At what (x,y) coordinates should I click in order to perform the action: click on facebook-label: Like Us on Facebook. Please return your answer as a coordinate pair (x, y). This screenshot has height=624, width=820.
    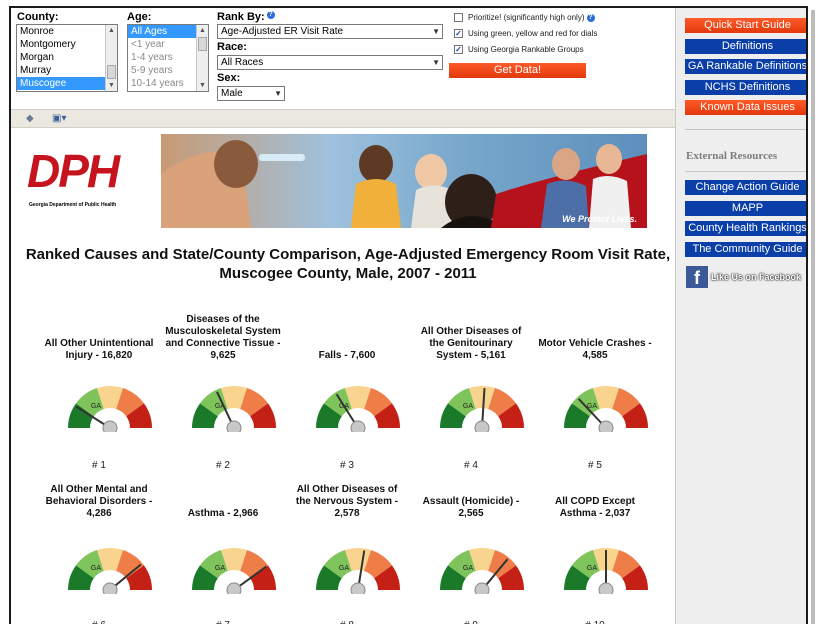
    Looking at the image, I should click on (756, 277).